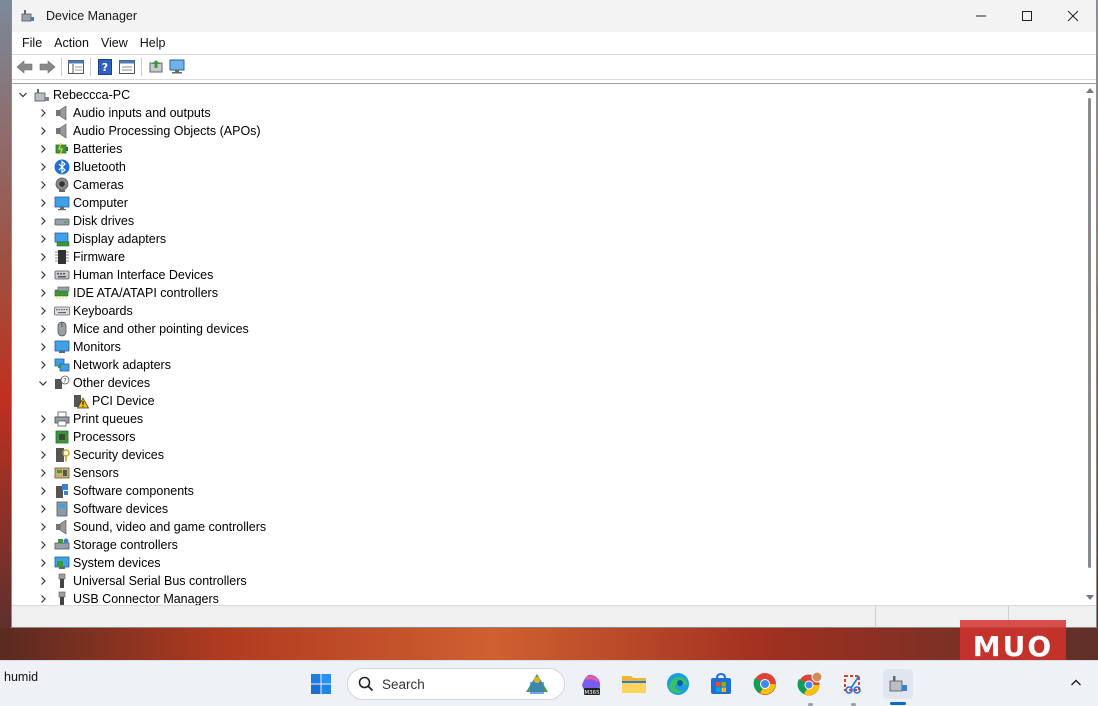 This screenshot has height=706, width=1098. I want to click on tree-item-software-devices: Software devices, so click(547, 509).